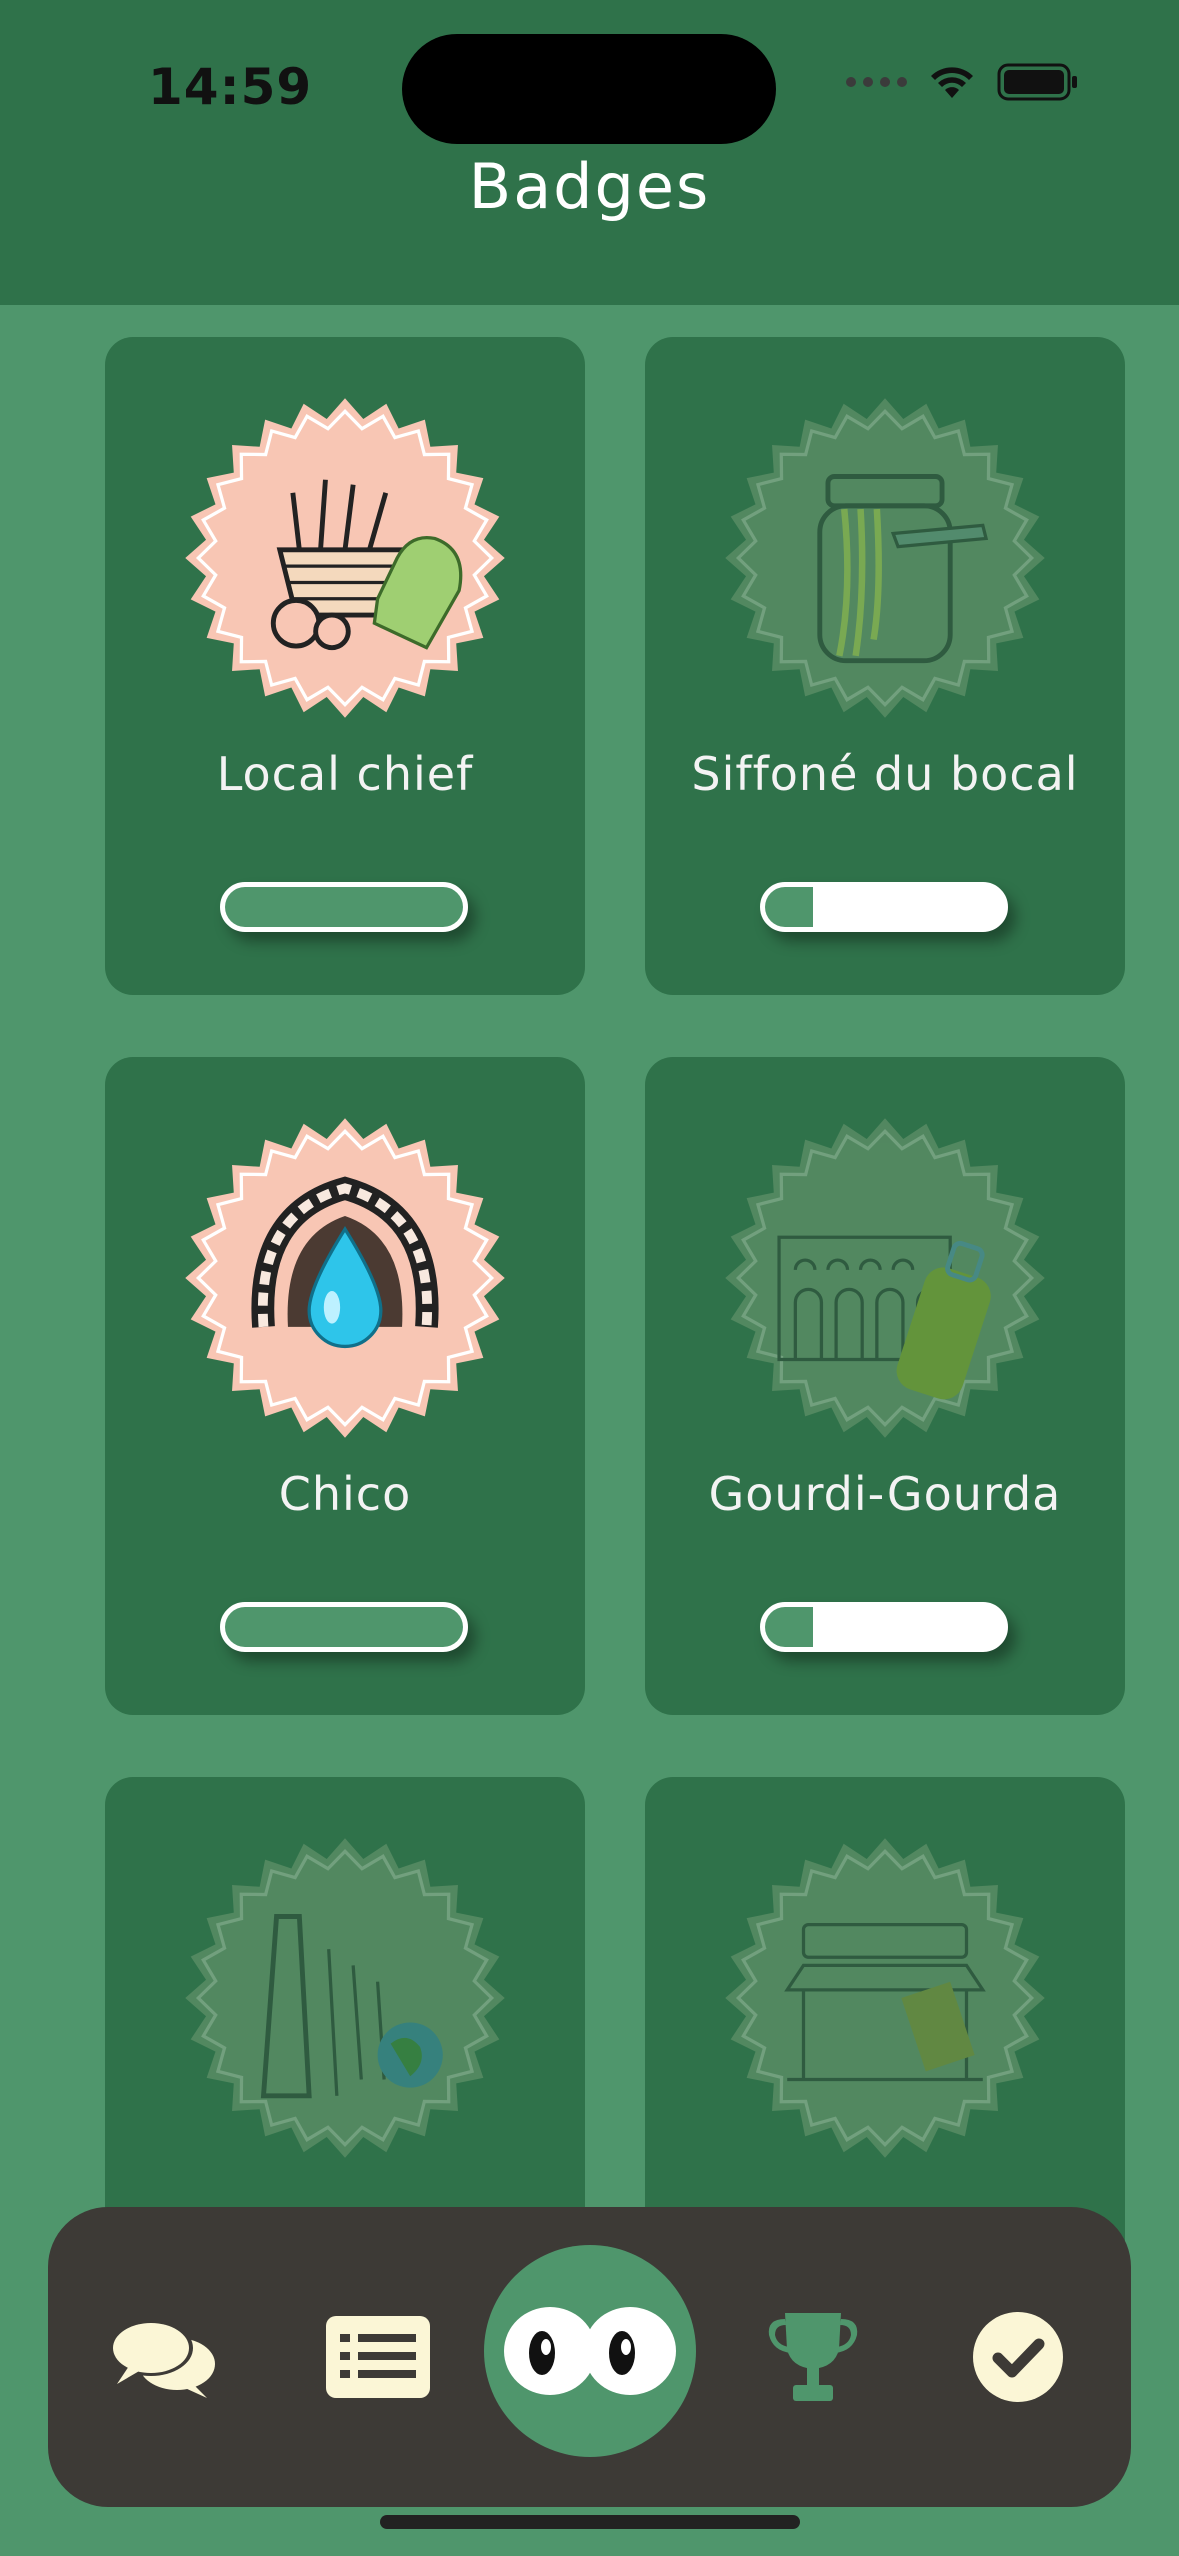  Describe the element at coordinates (885, 1998) in the screenshot. I see `badge-shop-icon` at that location.